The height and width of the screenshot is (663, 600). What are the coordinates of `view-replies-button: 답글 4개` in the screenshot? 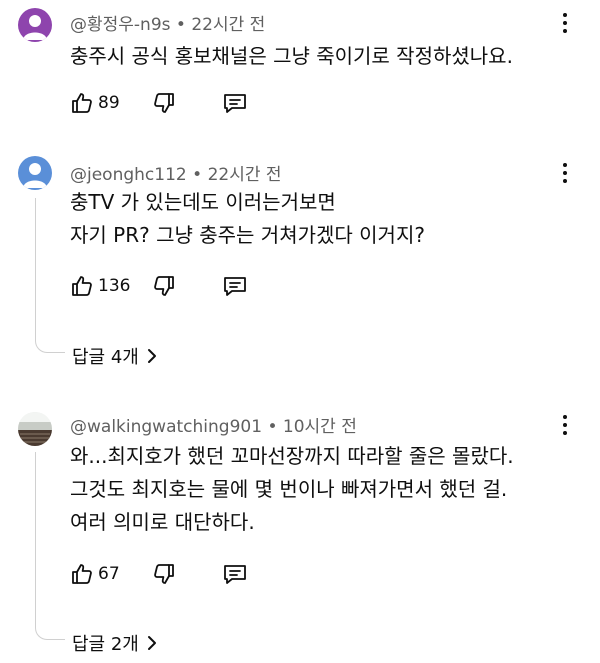 It's located at (114, 356).